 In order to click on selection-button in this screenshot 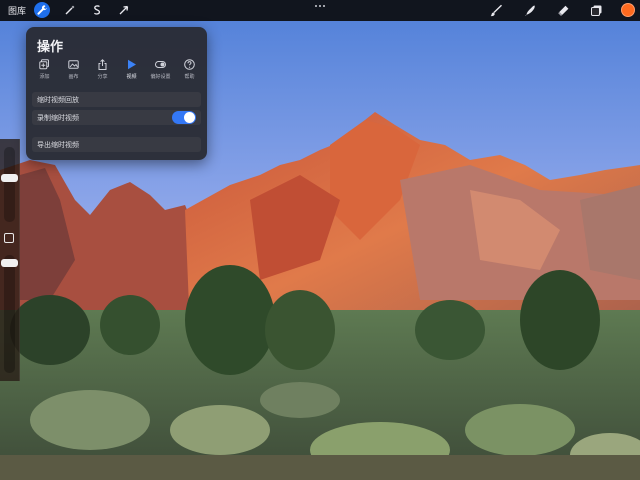, I will do `click(97, 10)`.